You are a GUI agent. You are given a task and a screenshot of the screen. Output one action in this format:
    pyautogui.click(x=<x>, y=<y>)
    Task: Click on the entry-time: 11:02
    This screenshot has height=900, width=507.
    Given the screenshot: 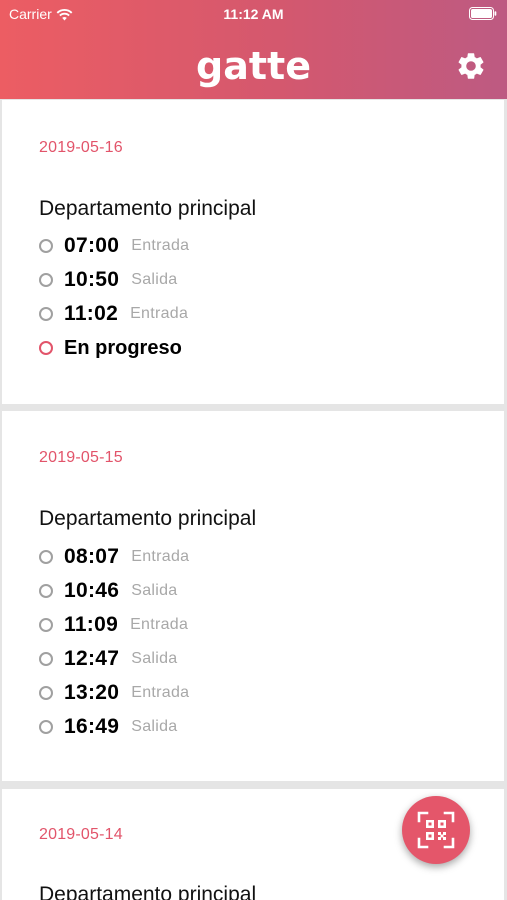 What is the action you would take?
    pyautogui.click(x=91, y=313)
    